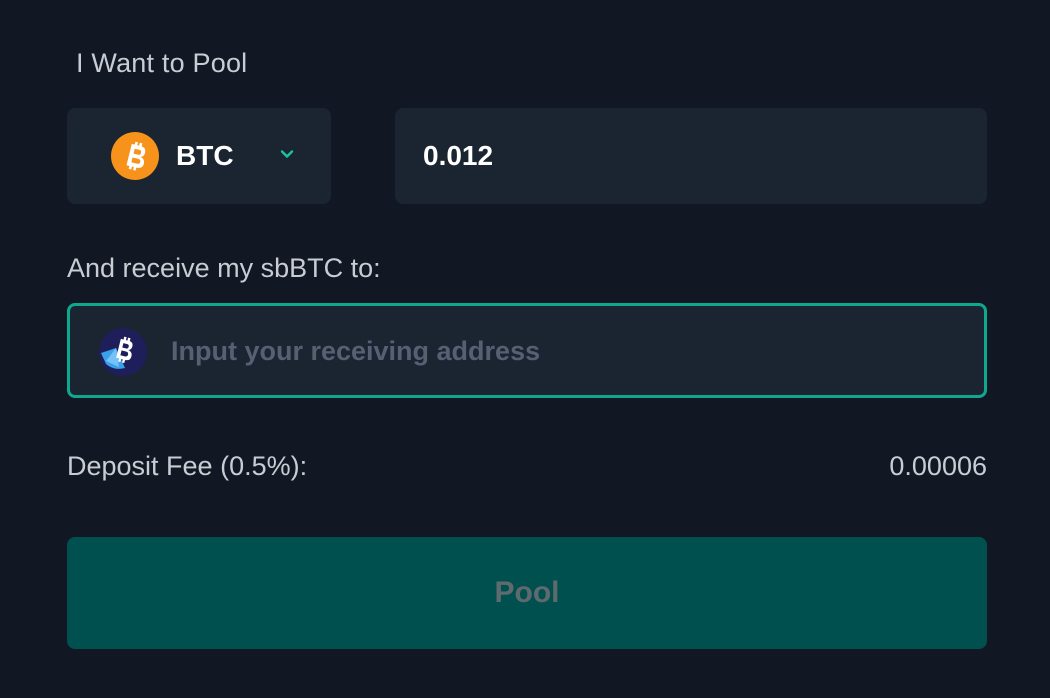  I want to click on amount-field, so click(691, 156).